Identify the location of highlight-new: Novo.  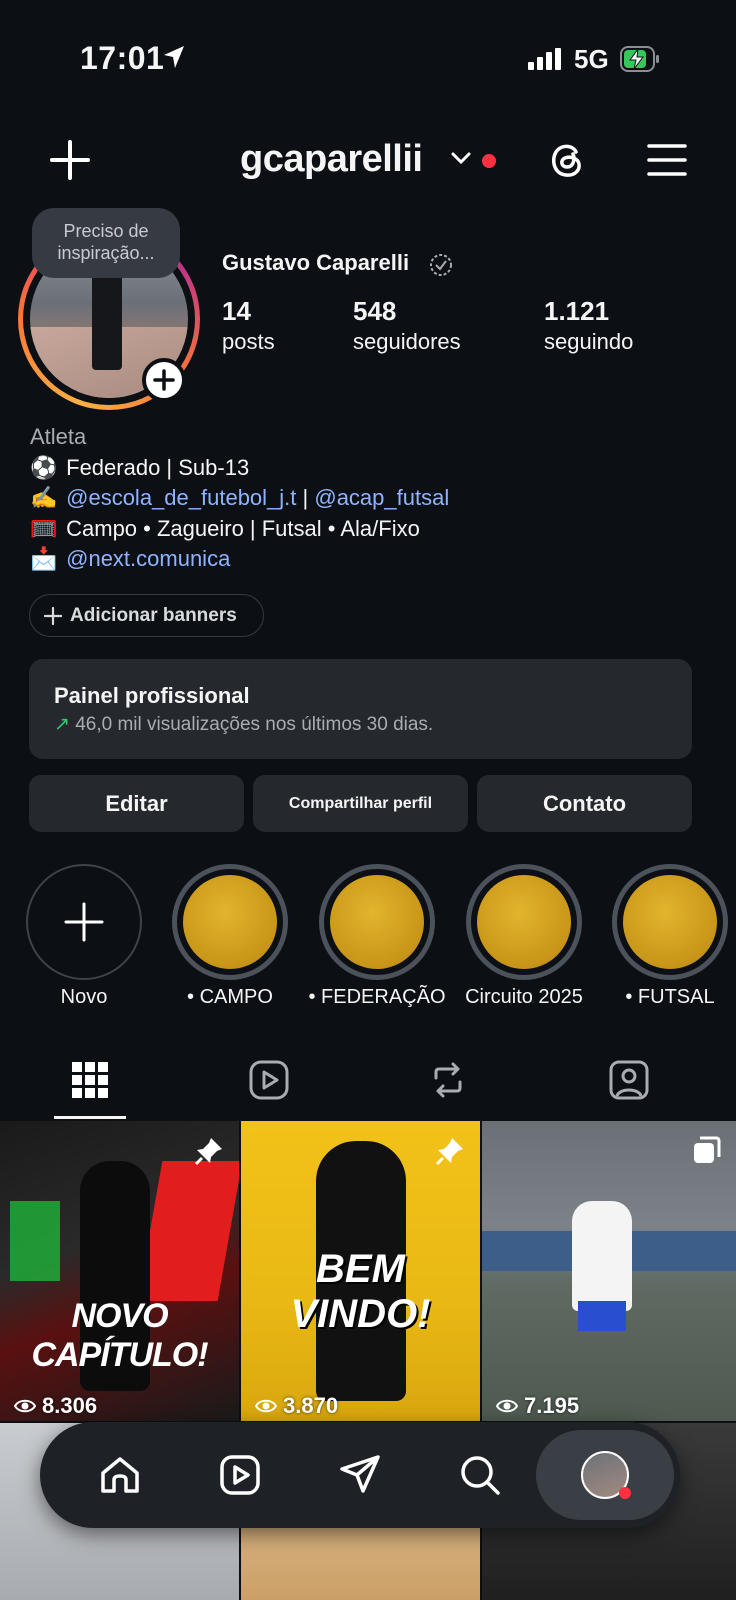
(84, 936).